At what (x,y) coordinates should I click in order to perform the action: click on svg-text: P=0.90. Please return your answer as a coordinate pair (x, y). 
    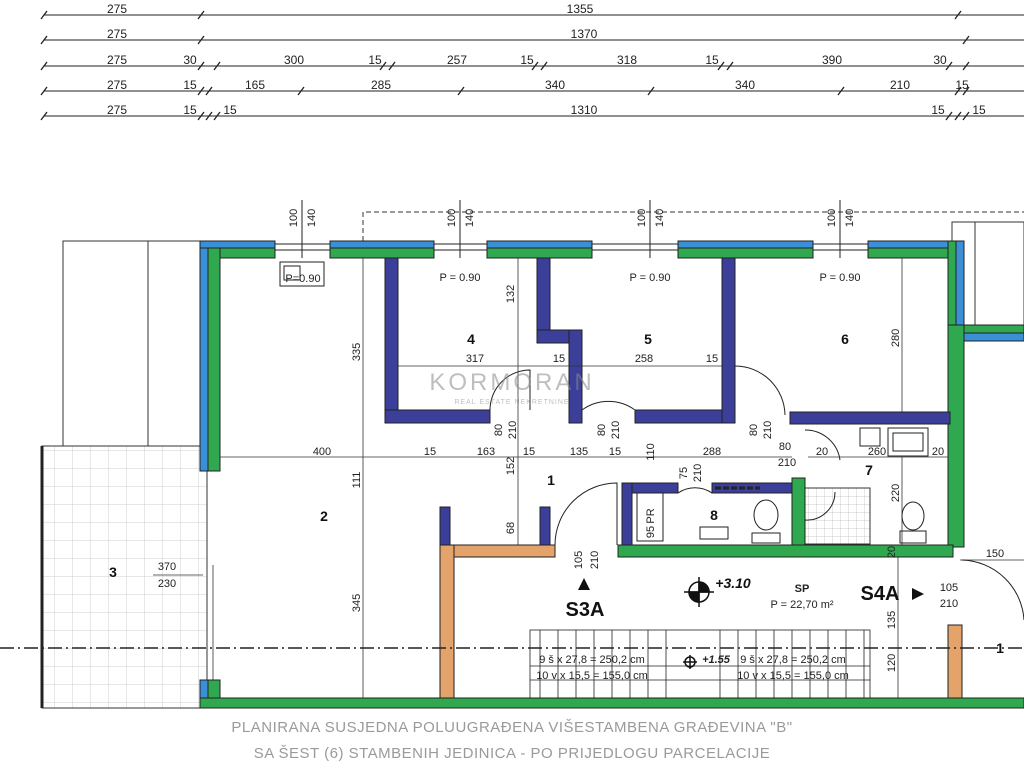
    Looking at the image, I should click on (302, 279).